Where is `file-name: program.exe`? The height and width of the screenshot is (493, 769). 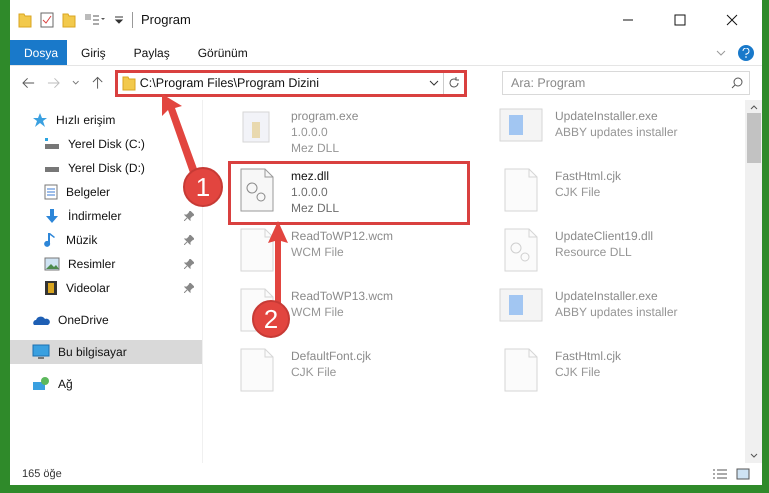
file-name: program.exe is located at coordinates (324, 116).